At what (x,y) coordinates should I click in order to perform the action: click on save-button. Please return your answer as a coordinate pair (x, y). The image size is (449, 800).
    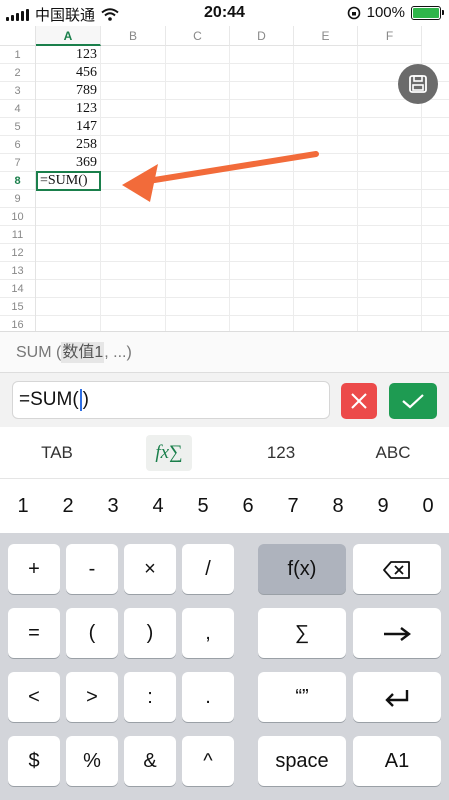
    Looking at the image, I should click on (418, 84).